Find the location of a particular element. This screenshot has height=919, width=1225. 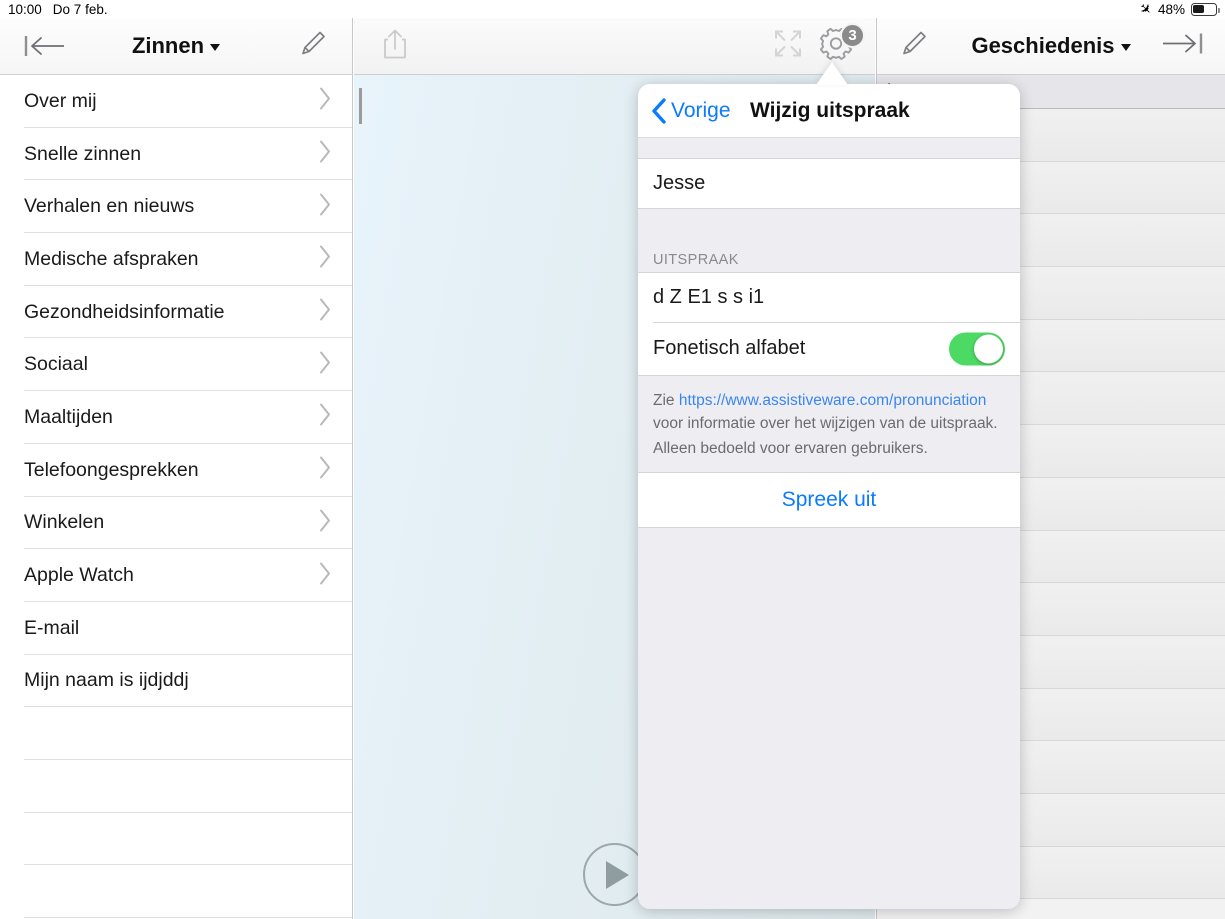

popover-section-gap is located at coordinates (829, 227).